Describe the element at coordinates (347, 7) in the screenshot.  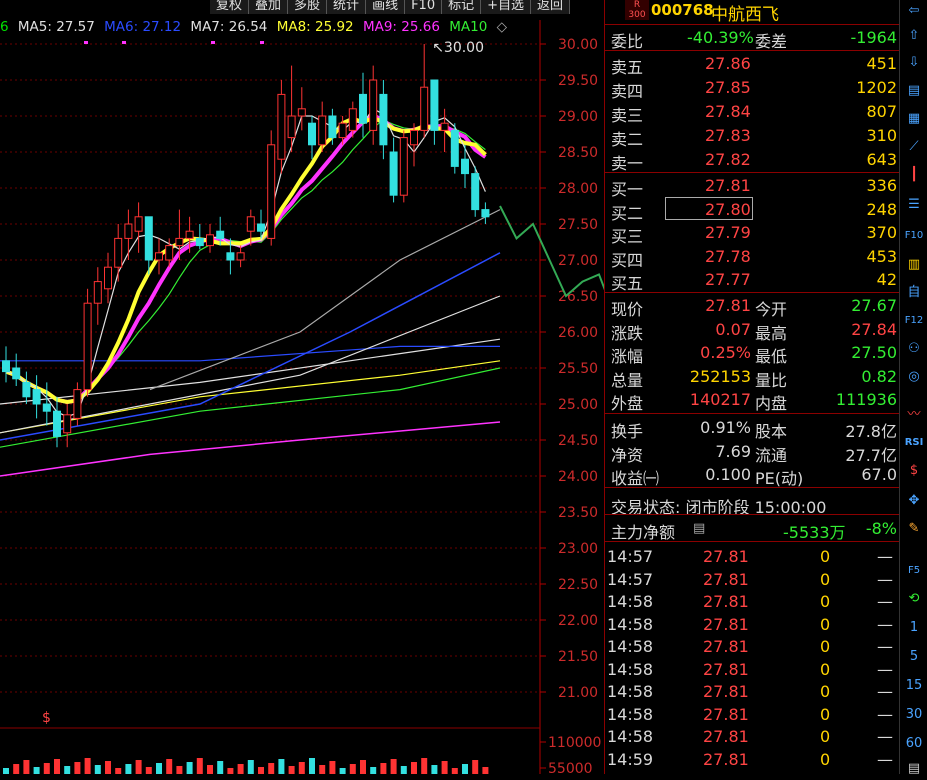
I see `statistics-button: 统计` at that location.